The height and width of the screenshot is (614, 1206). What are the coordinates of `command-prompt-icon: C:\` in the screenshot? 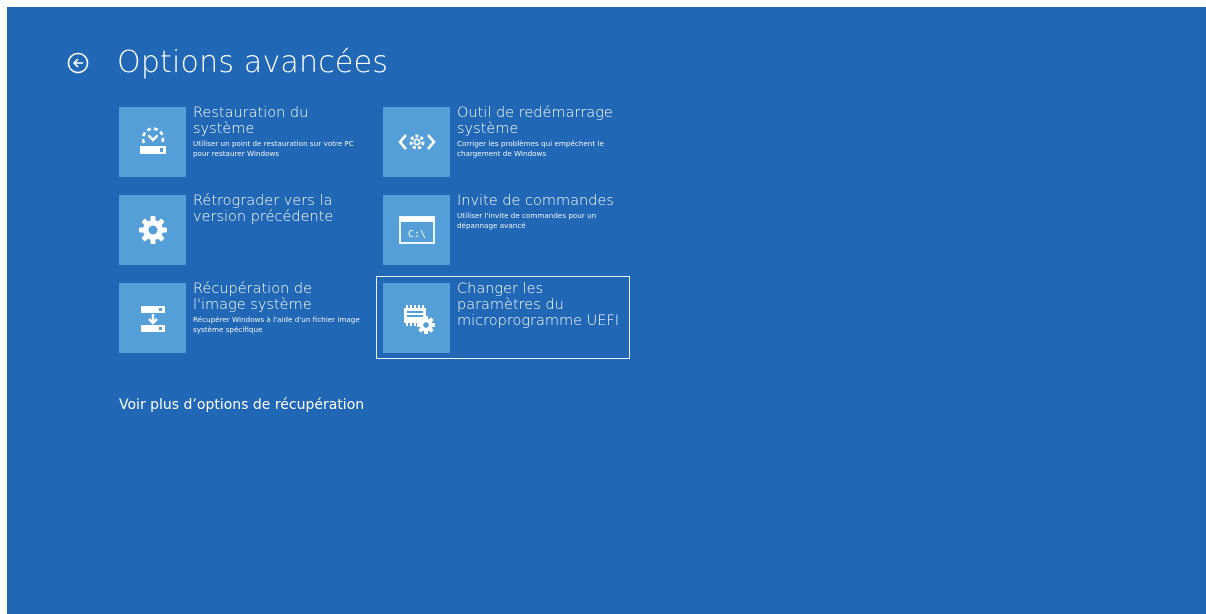 It's located at (416, 230).